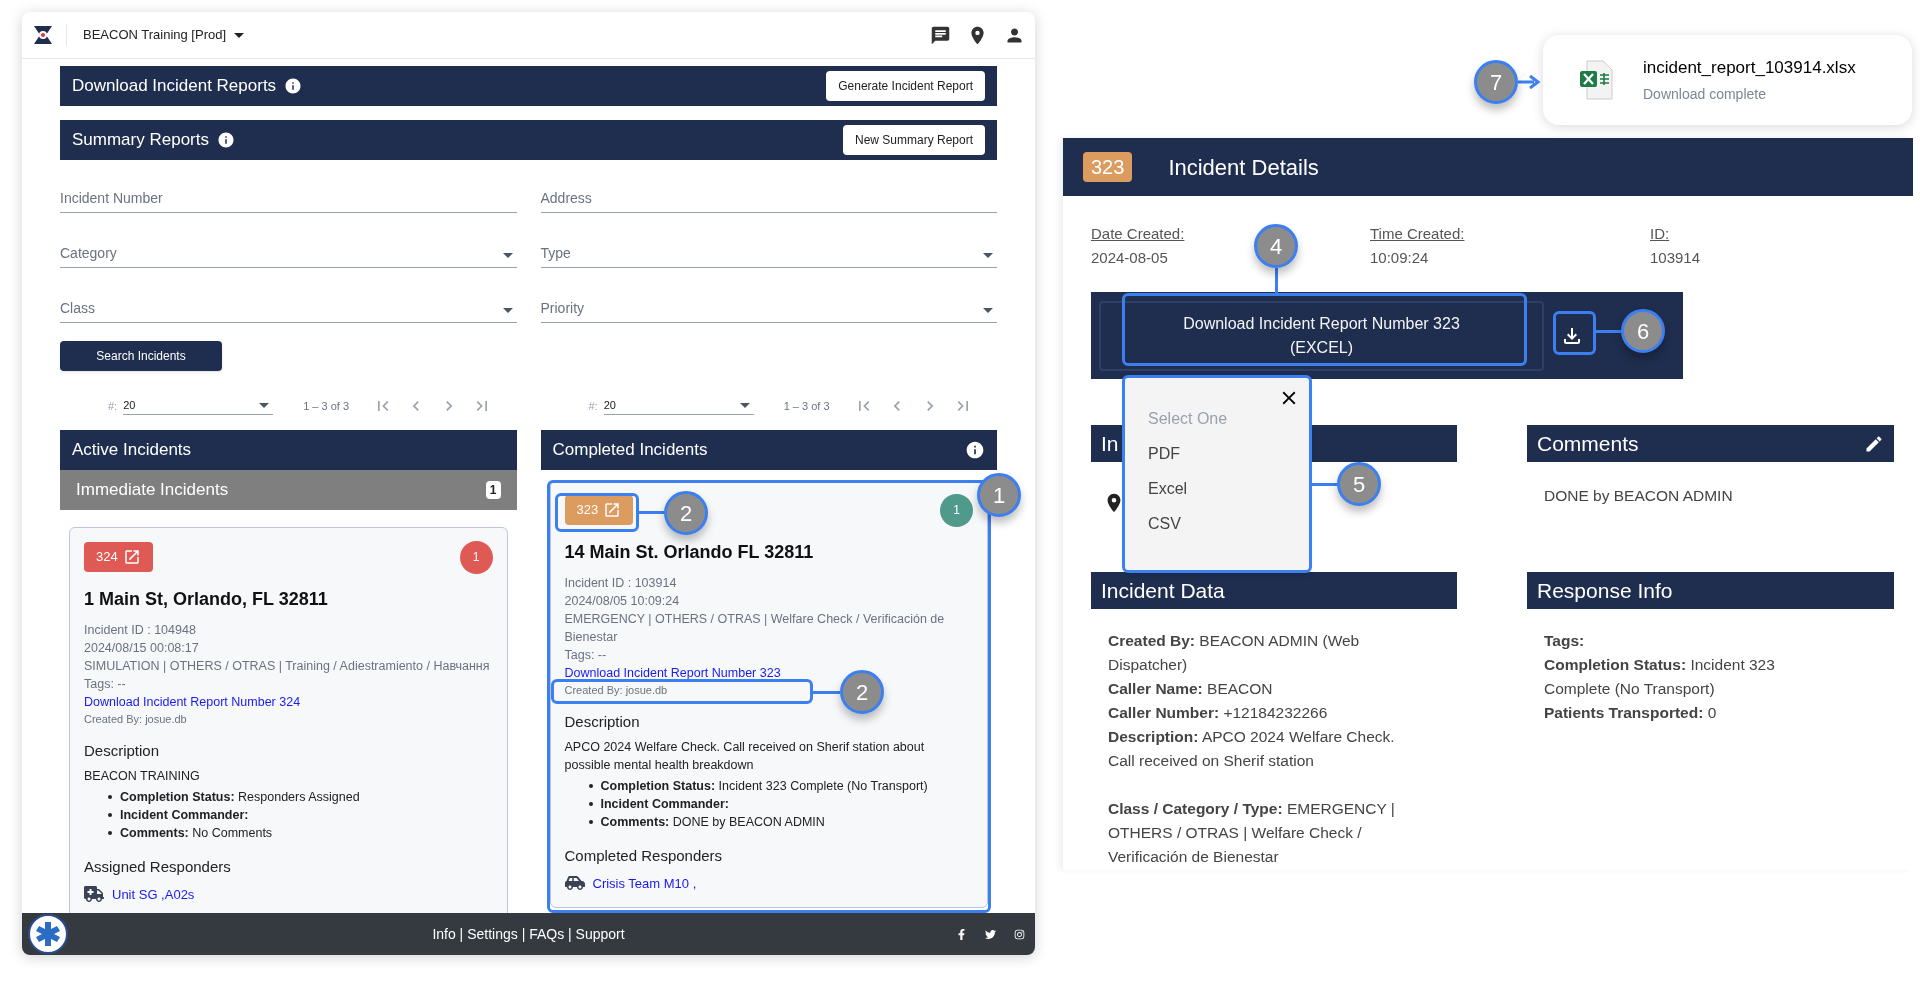  Describe the element at coordinates (768, 187) in the screenshot. I see `input-field: Address` at that location.